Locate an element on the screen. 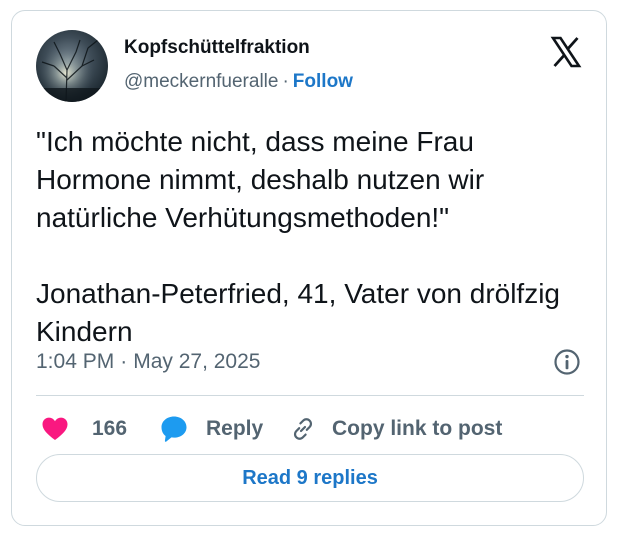 The width and height of the screenshot is (620, 538). reply-button: Reply is located at coordinates (211, 429).